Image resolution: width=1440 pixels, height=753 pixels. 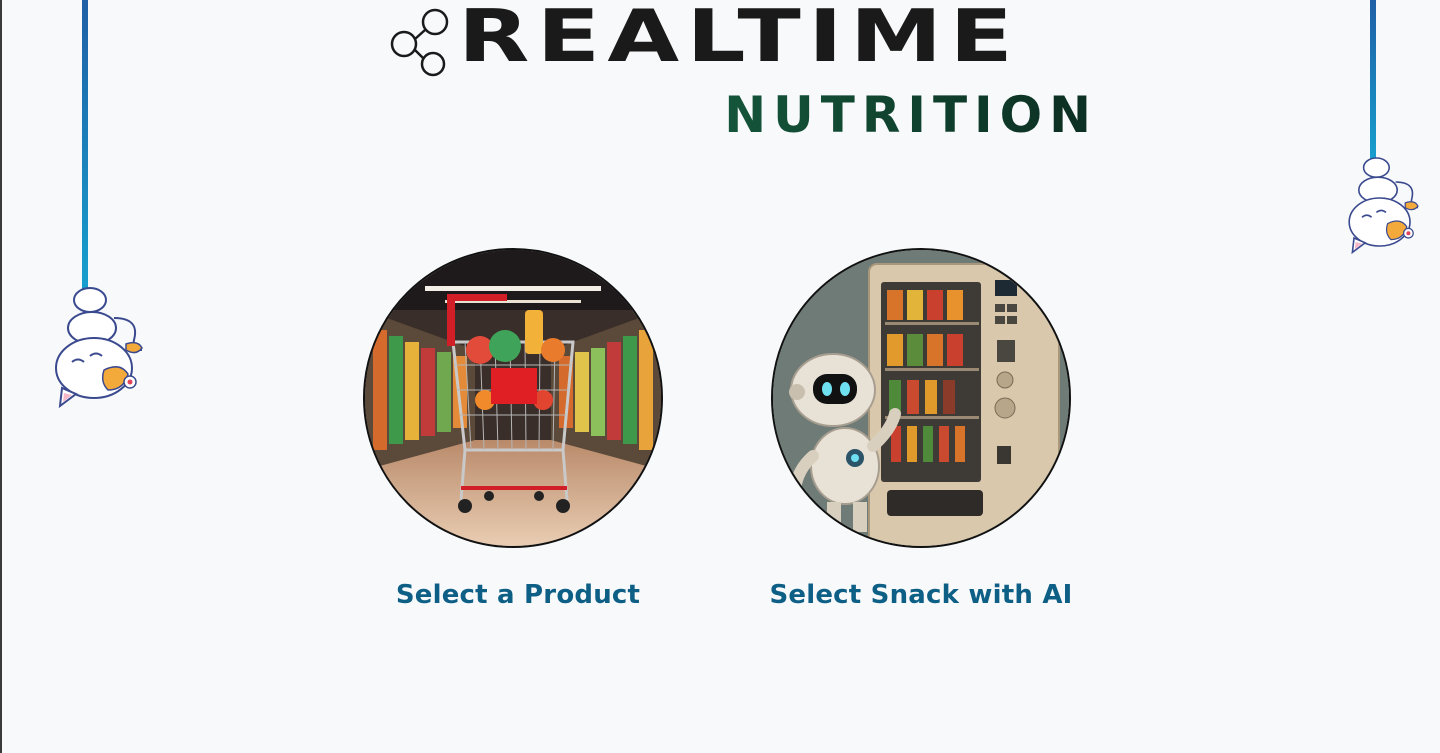 I want to click on right-hanging-string, so click(x=1373, y=81).